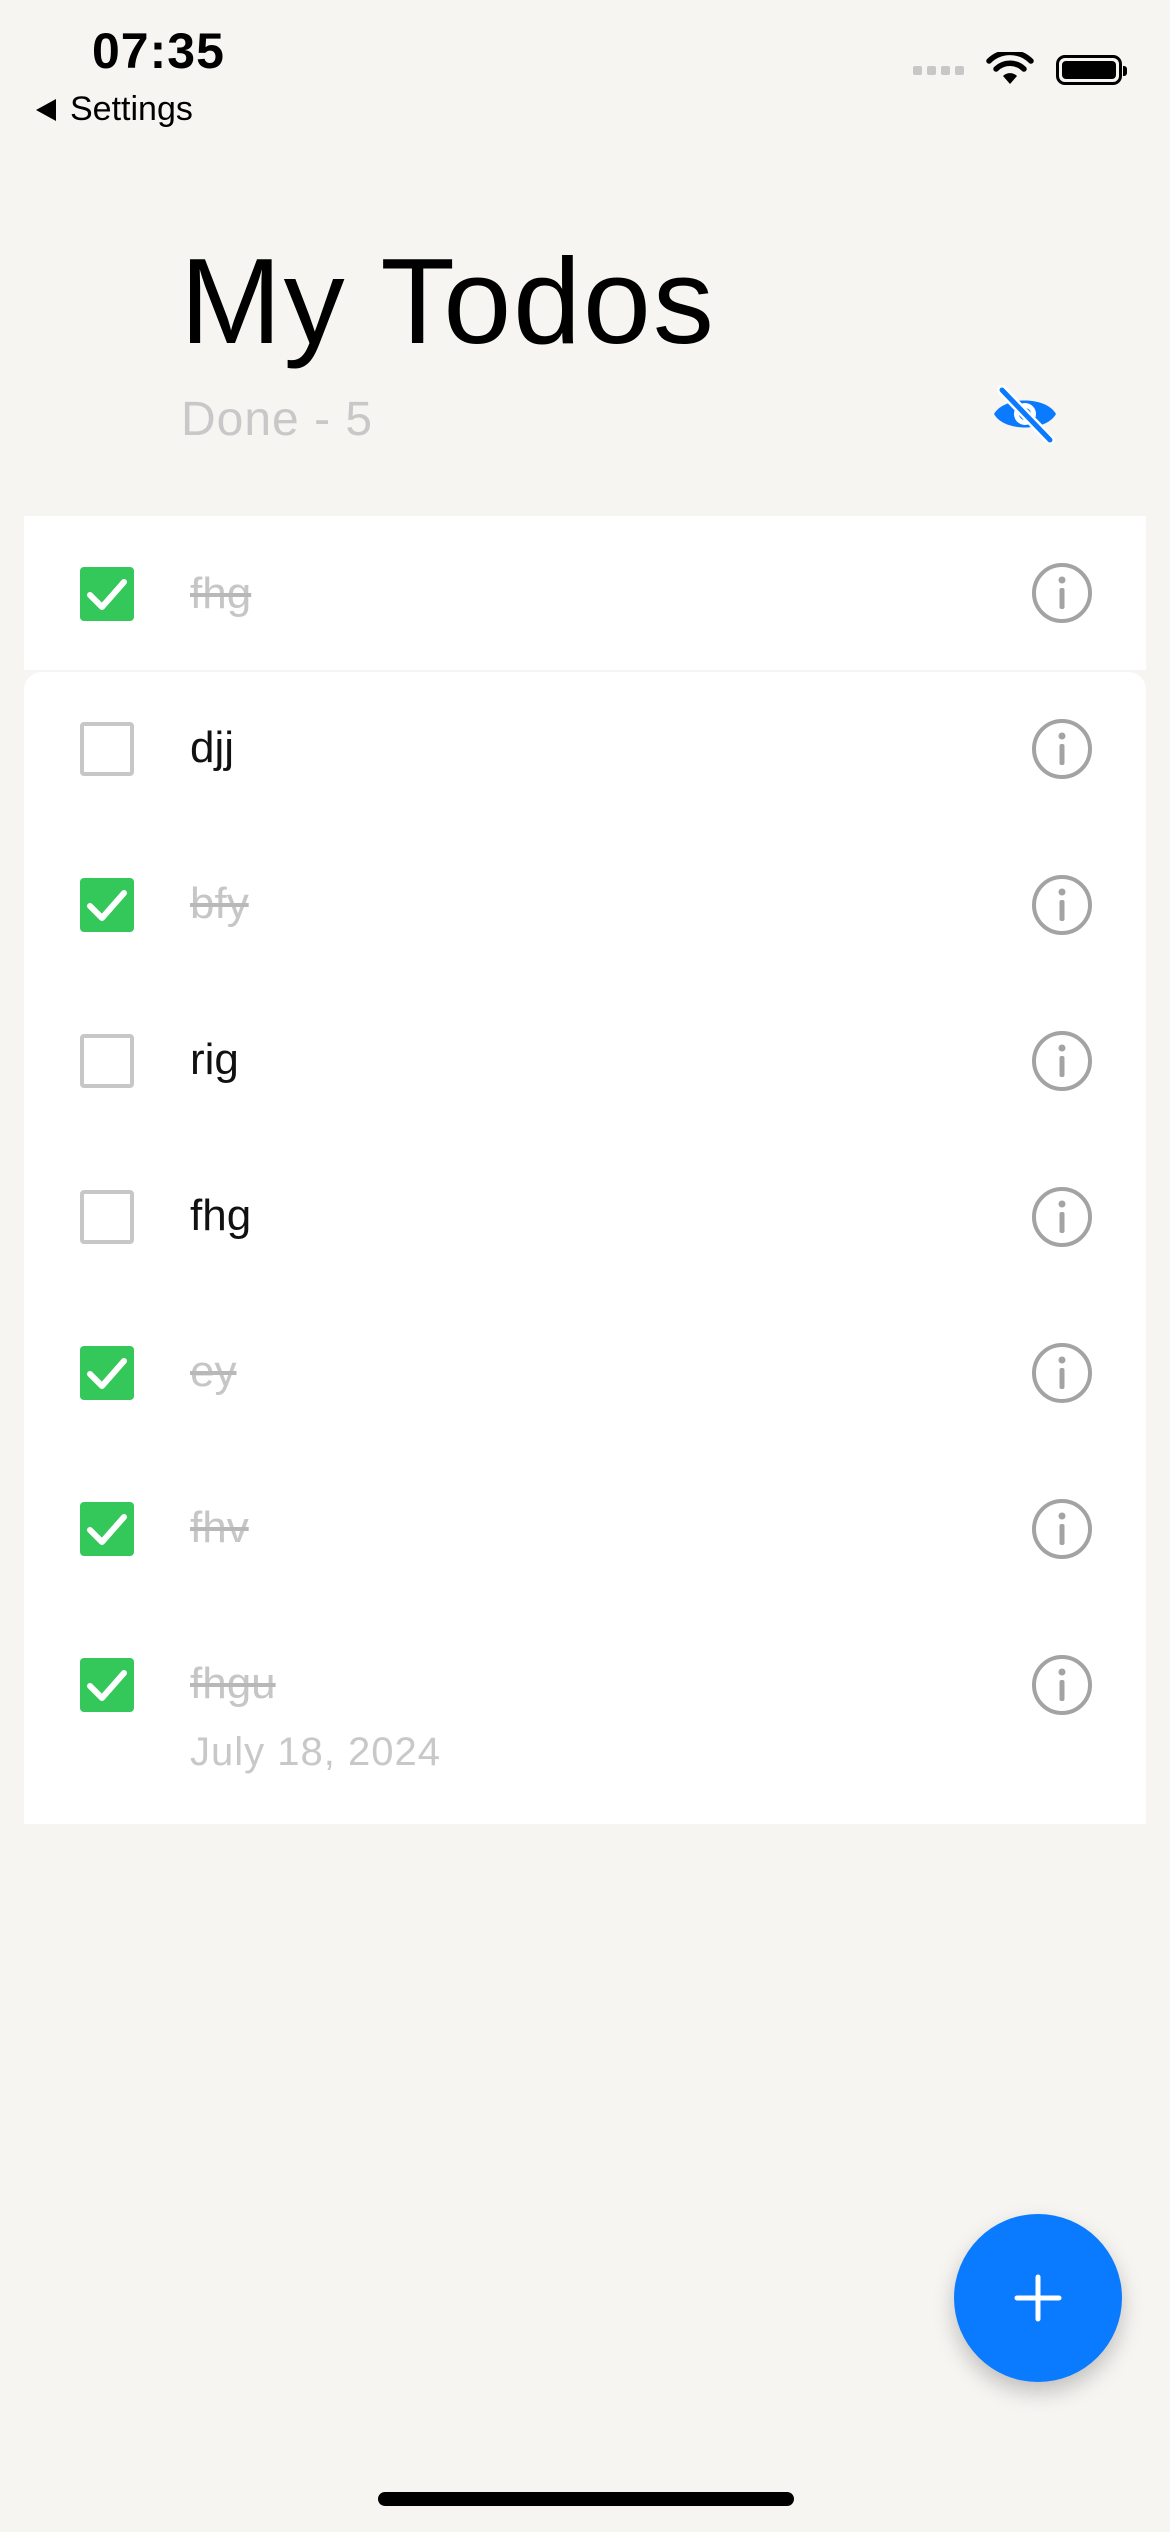 The height and width of the screenshot is (2532, 1170). Describe the element at coordinates (214, 1059) in the screenshot. I see `todo-text: rig` at that location.